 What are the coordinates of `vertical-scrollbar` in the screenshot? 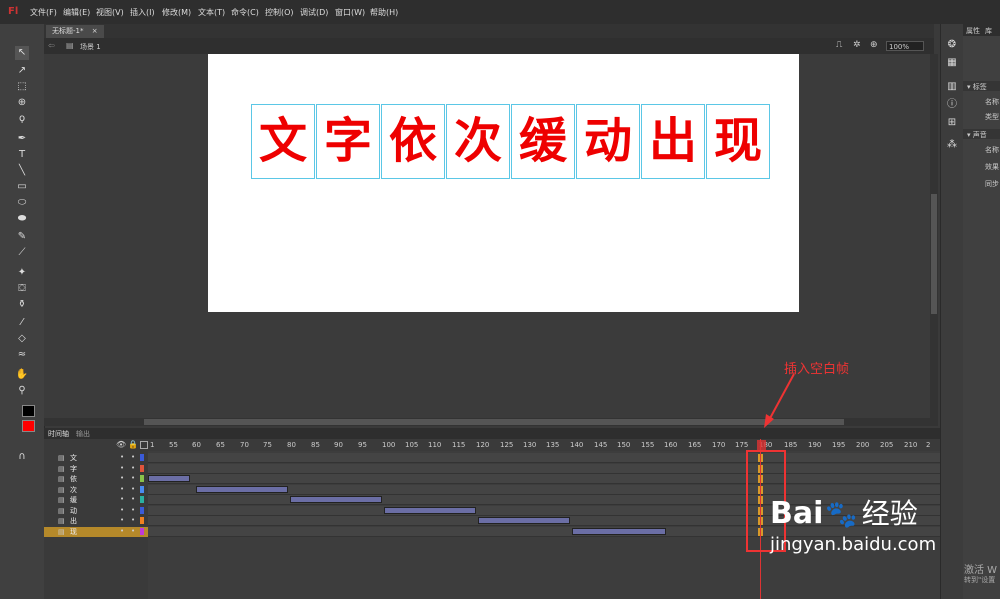 It's located at (934, 236).